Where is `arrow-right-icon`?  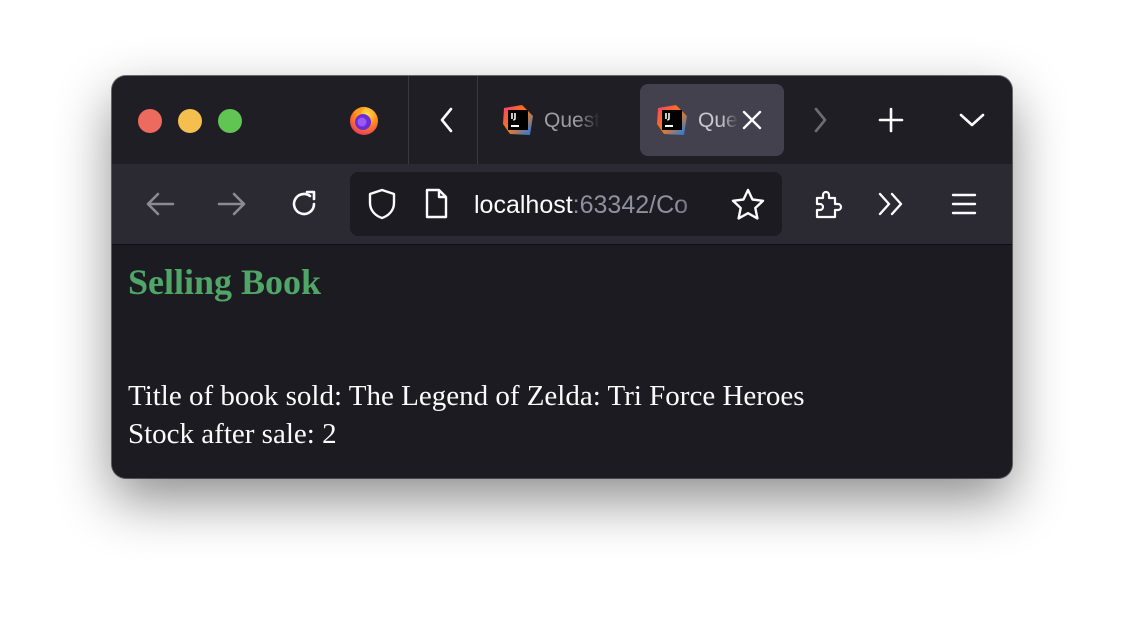
arrow-right-icon is located at coordinates (232, 204).